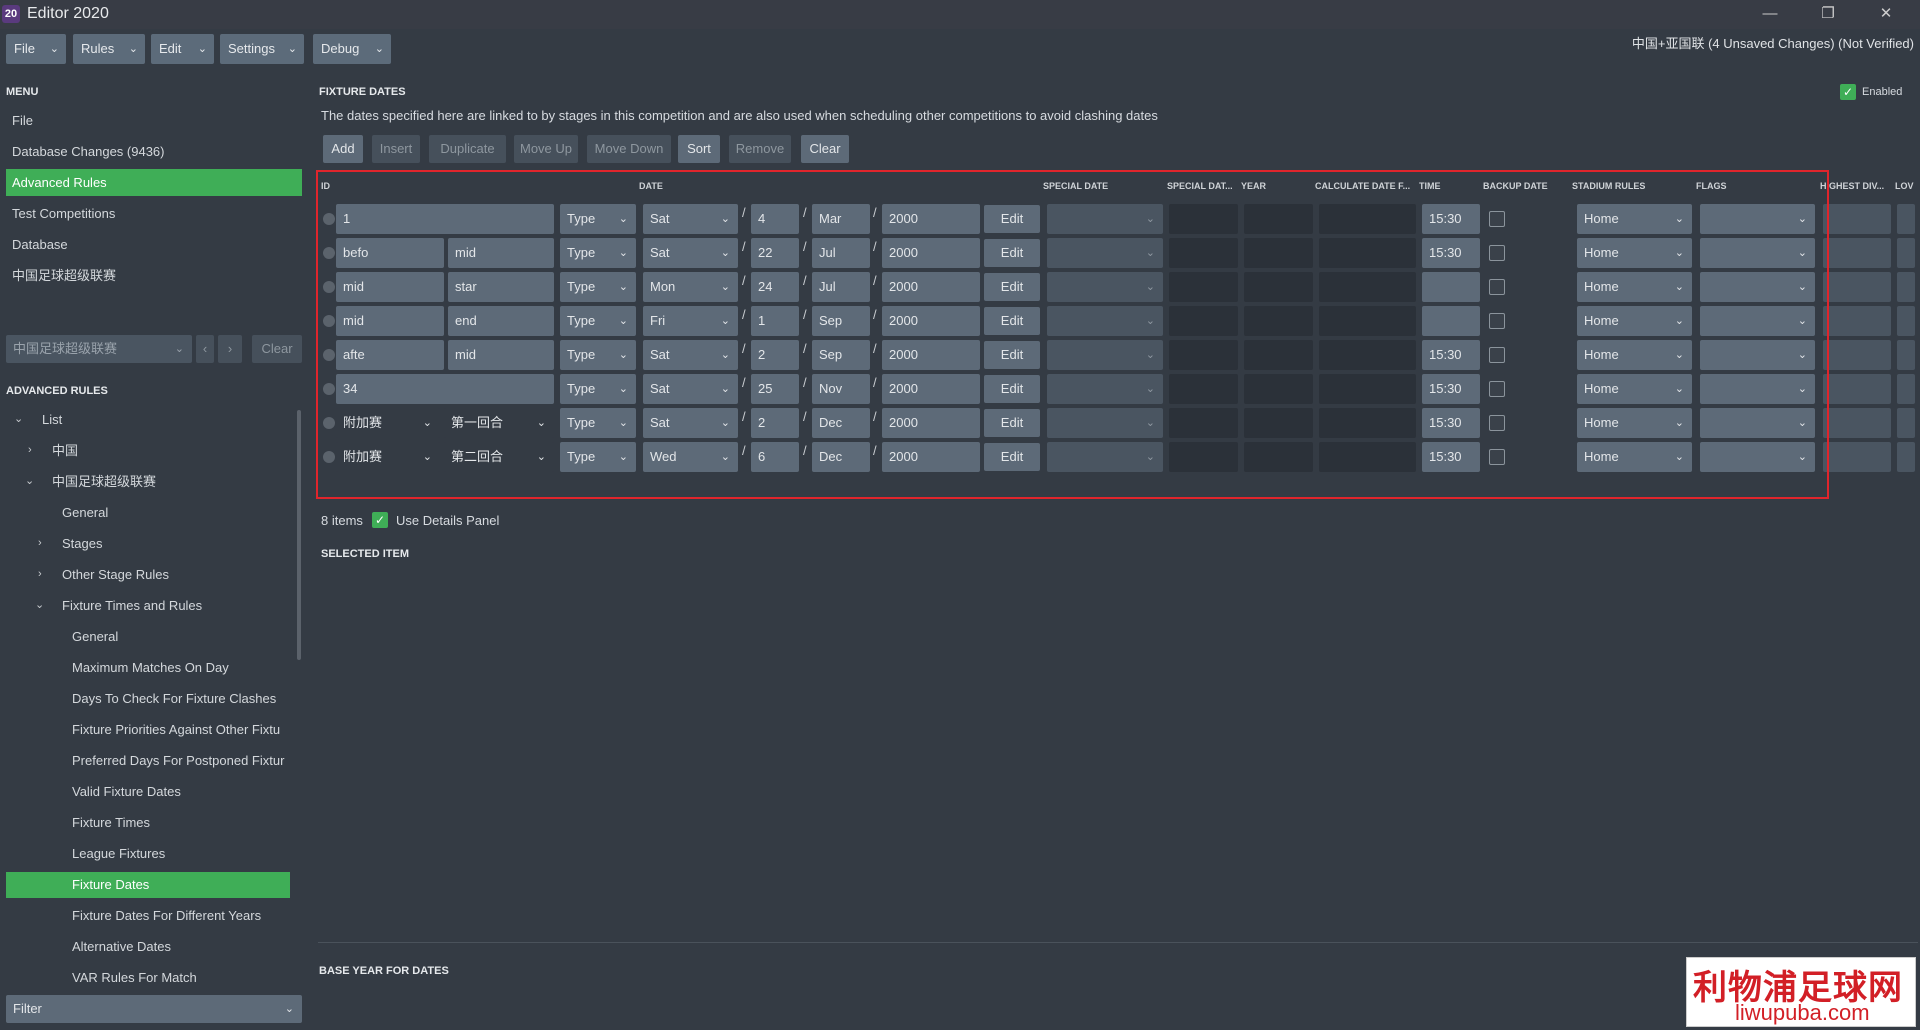 The width and height of the screenshot is (1920, 1030). Describe the element at coordinates (380, 520) in the screenshot. I see `use-details-panel-checkbox: ✓` at that location.